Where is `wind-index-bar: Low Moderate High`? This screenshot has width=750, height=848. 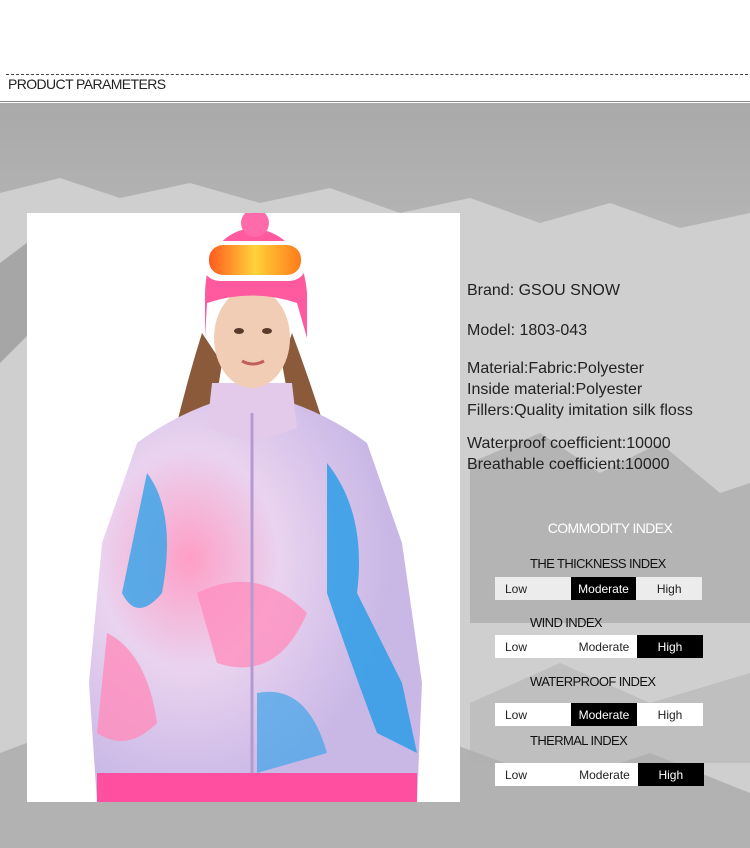 wind-index-bar: Low Moderate High is located at coordinates (599, 646).